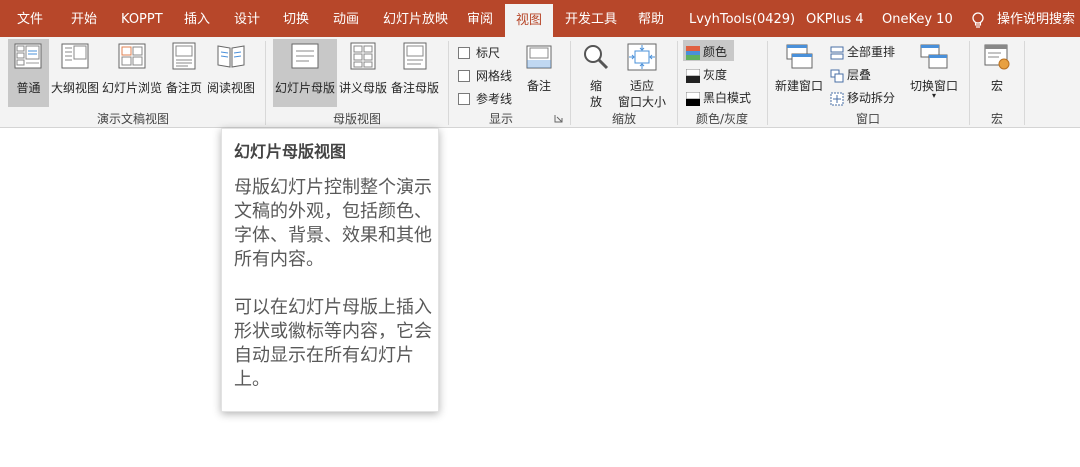 The height and width of the screenshot is (467, 1080). I want to click on fit-to-window-icon, so click(642, 57).